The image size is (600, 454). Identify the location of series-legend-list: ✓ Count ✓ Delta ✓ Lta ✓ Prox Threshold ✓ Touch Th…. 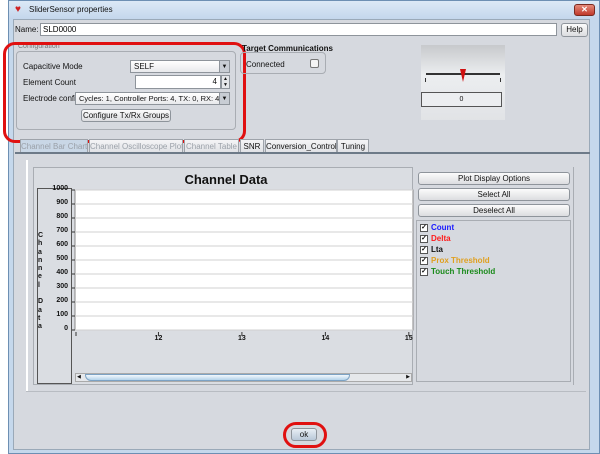
(493, 301).